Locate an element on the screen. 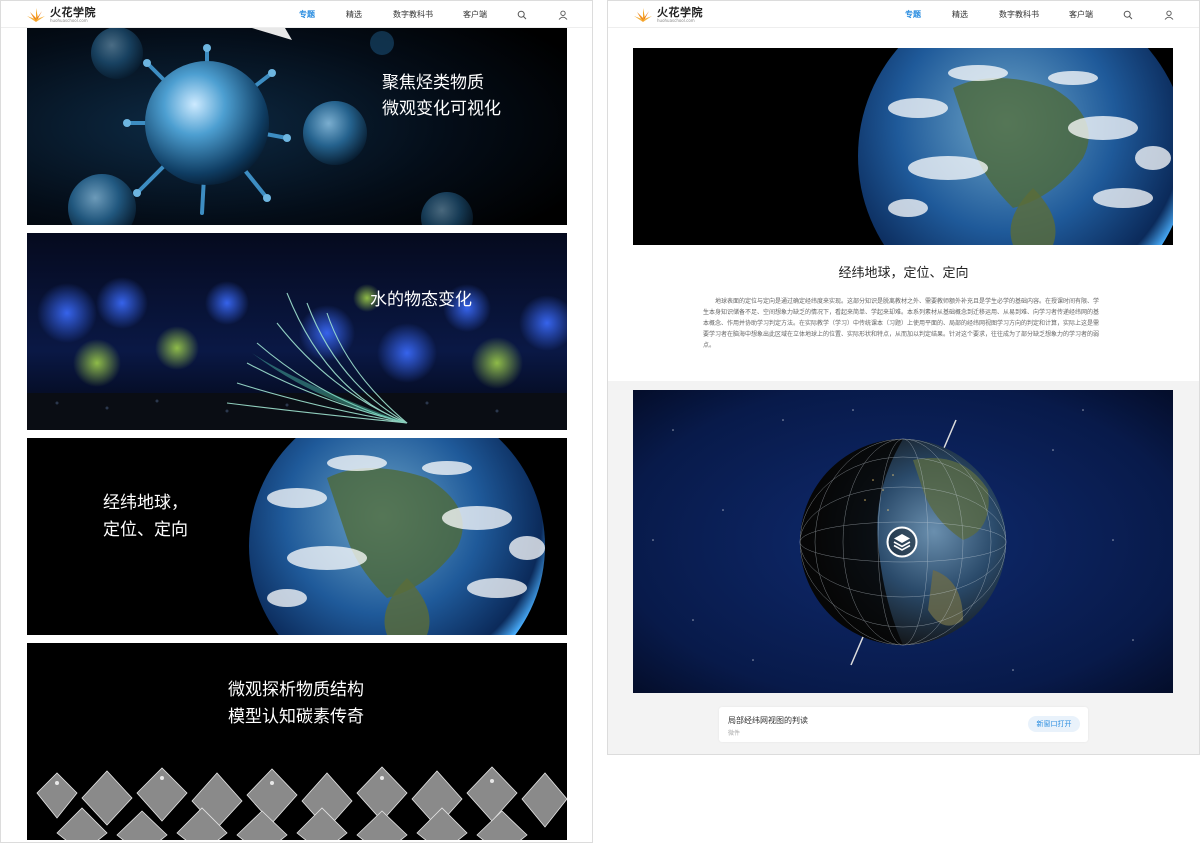  diamond-image is located at coordinates (297, 741).